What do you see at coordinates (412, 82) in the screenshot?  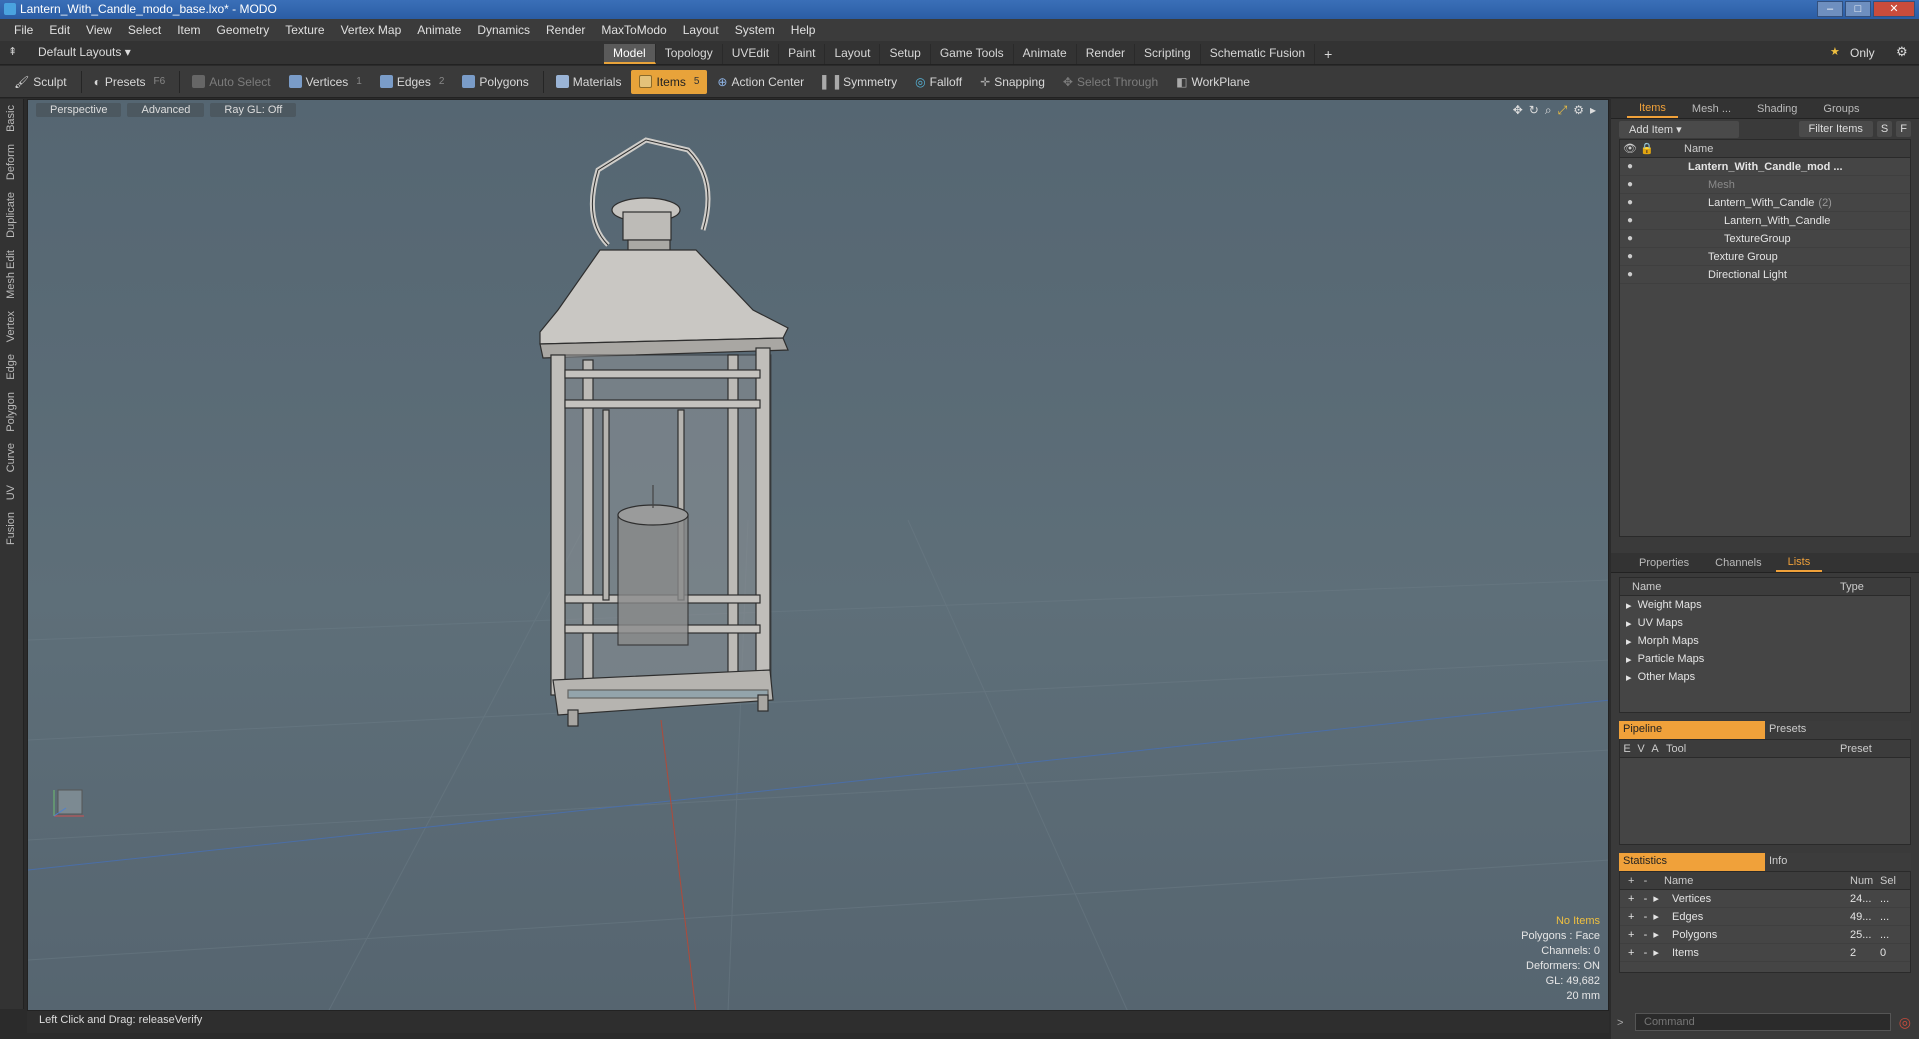 I see `edges-button: Edges 2` at bounding box center [412, 82].